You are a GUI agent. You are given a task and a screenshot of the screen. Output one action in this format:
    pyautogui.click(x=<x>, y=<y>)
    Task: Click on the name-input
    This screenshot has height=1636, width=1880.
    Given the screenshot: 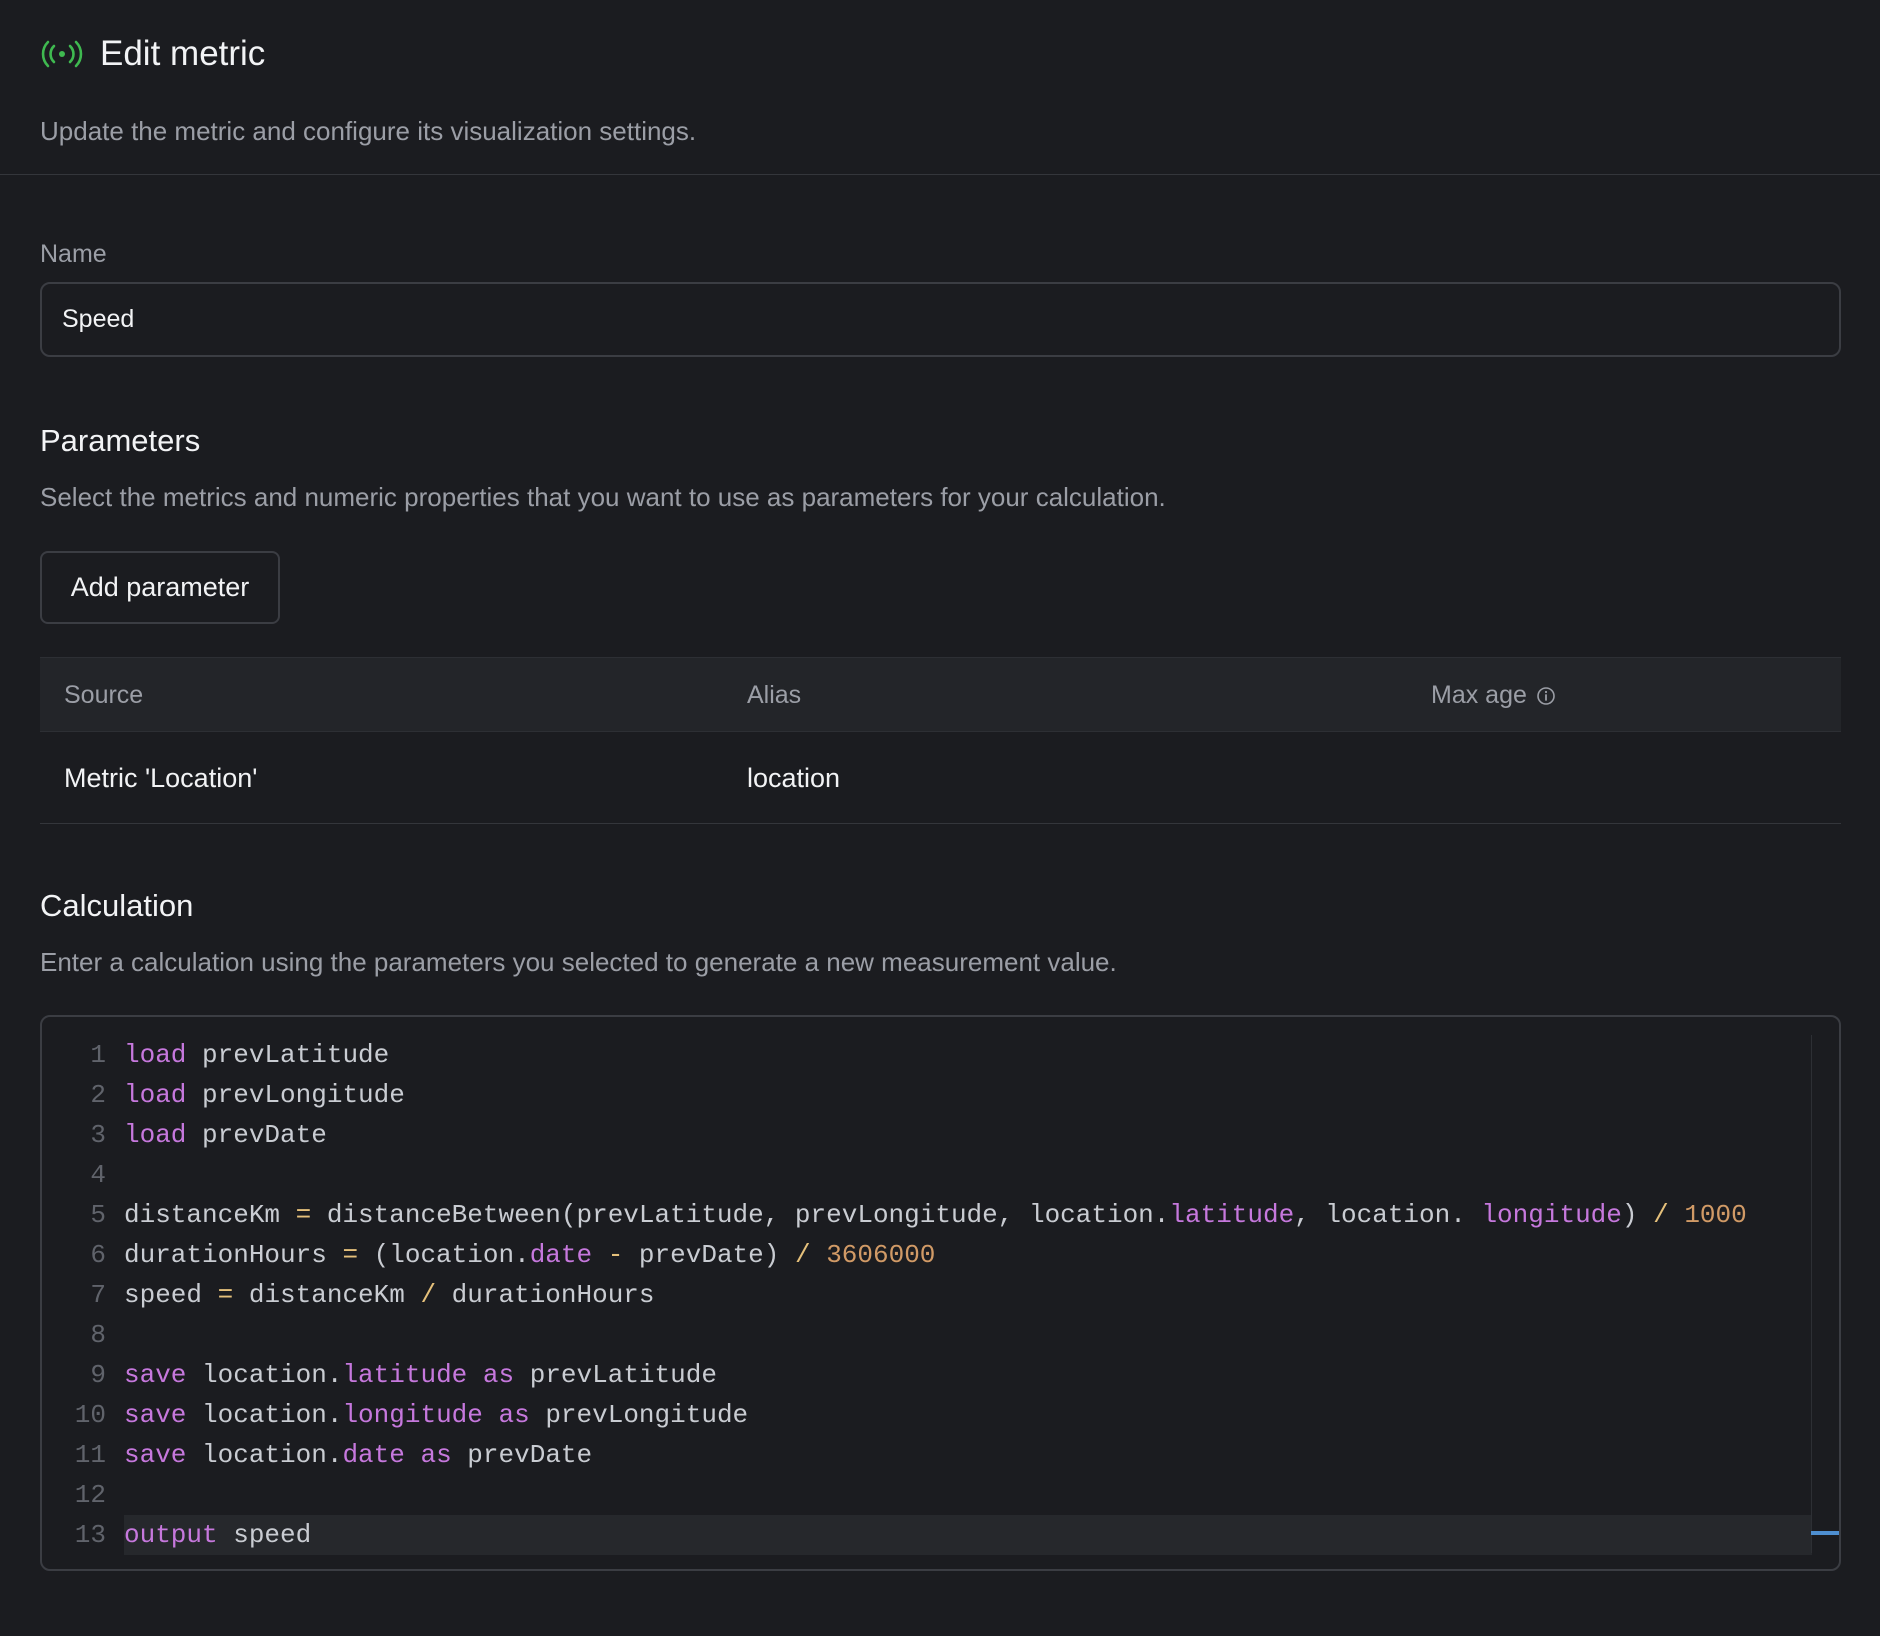 What is the action you would take?
    pyautogui.click(x=940, y=319)
    